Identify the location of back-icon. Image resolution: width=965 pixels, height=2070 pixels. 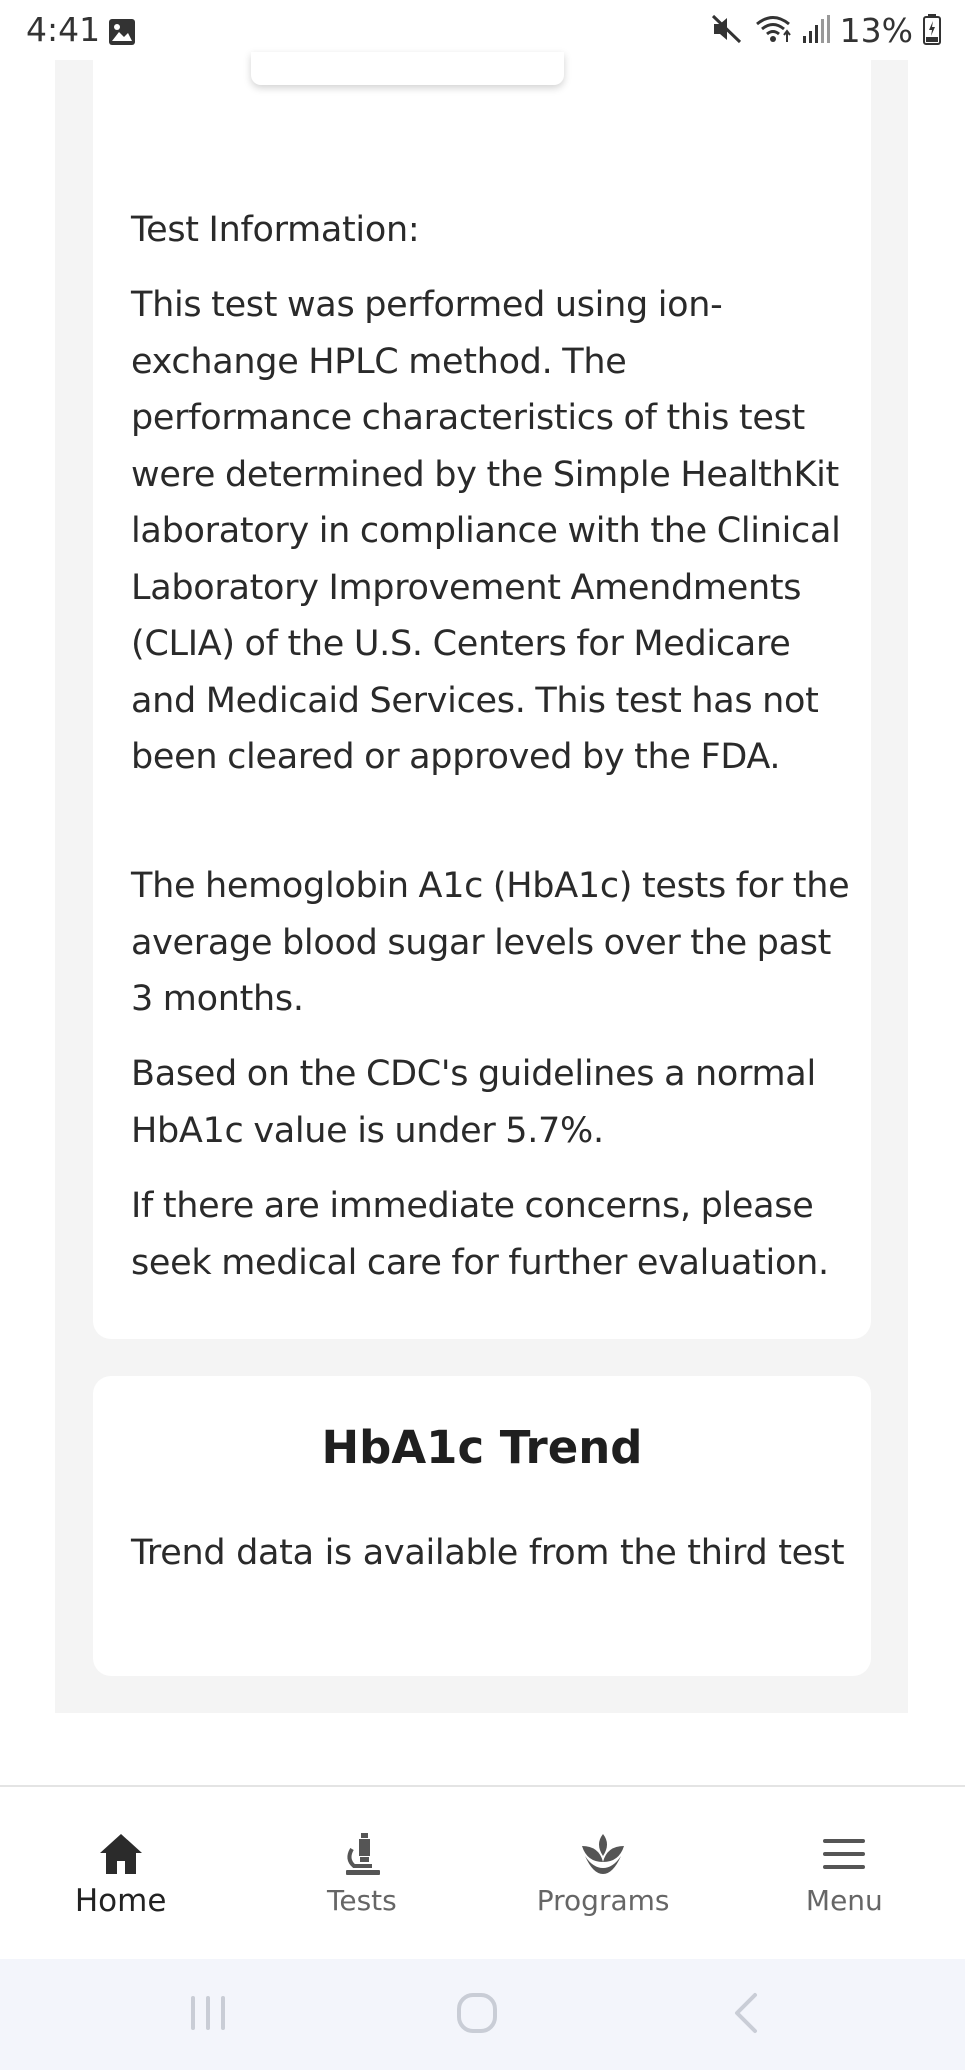
(746, 2015).